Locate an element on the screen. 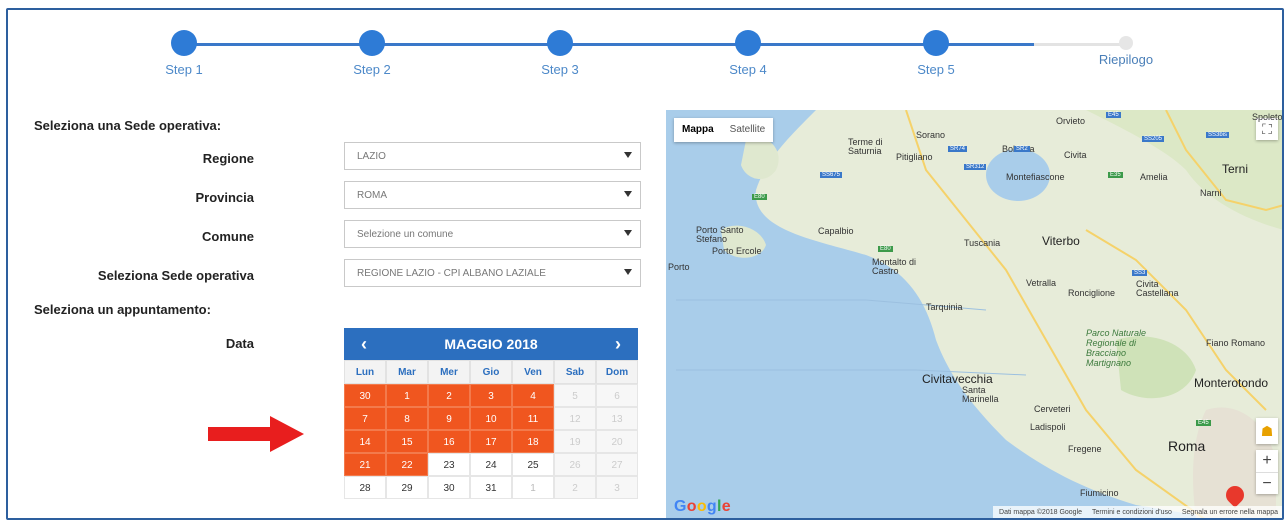 Image resolution: width=1288 pixels, height=522 pixels. step-2: Step 2 is located at coordinates (372, 53).